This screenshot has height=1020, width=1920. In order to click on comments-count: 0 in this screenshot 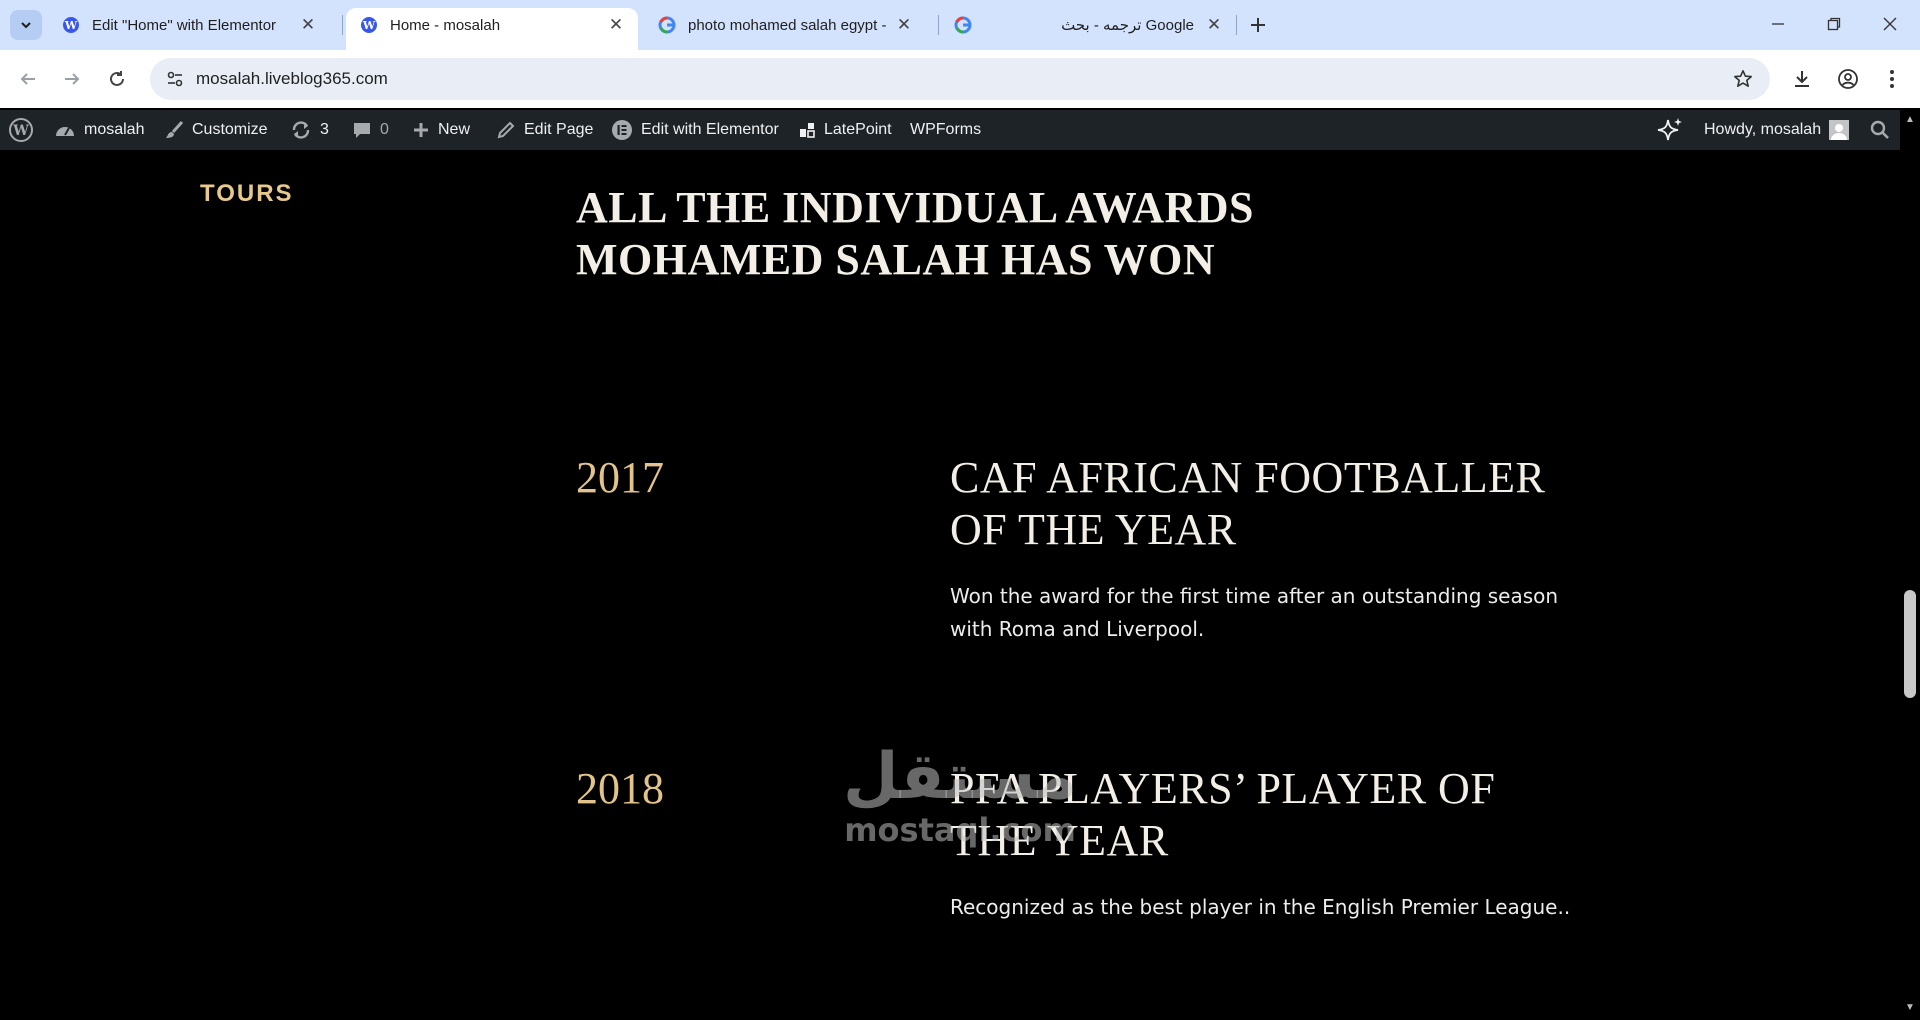, I will do `click(384, 129)`.